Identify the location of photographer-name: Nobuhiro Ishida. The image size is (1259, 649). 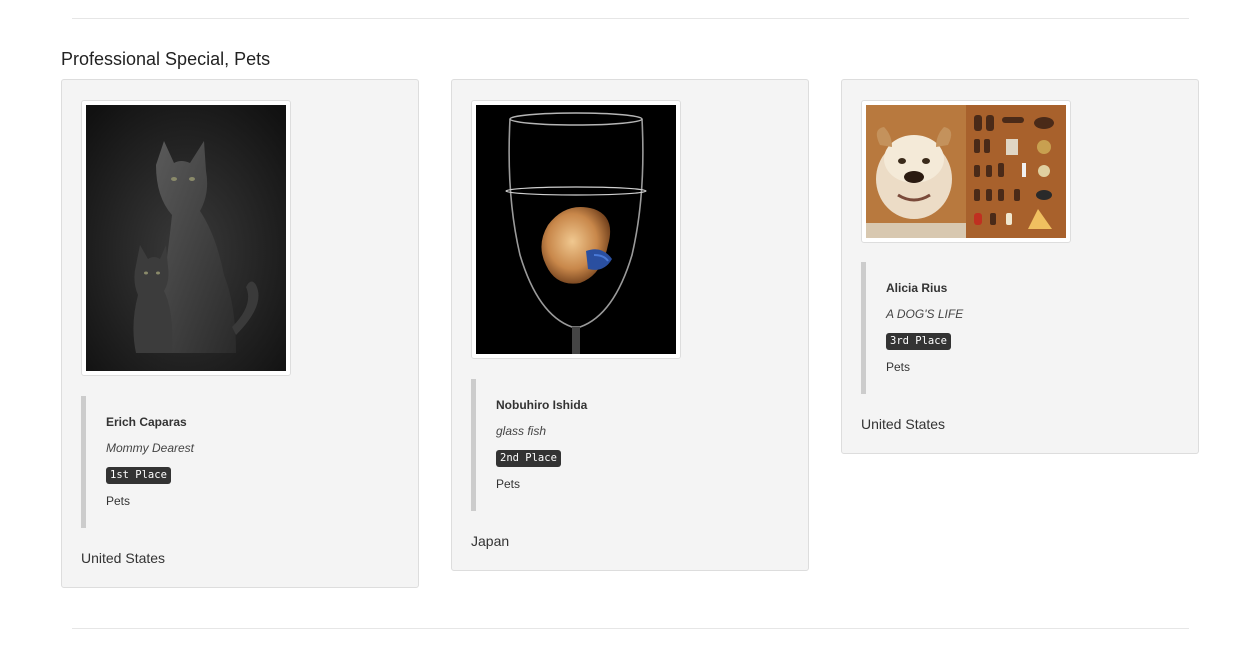
(542, 405).